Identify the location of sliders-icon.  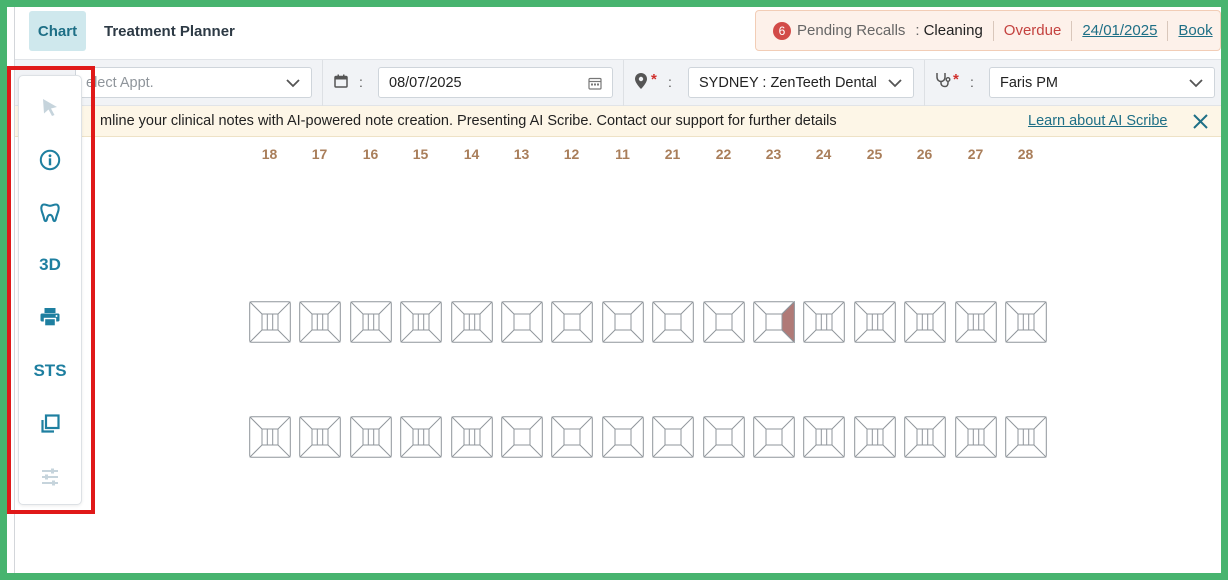
(50, 477).